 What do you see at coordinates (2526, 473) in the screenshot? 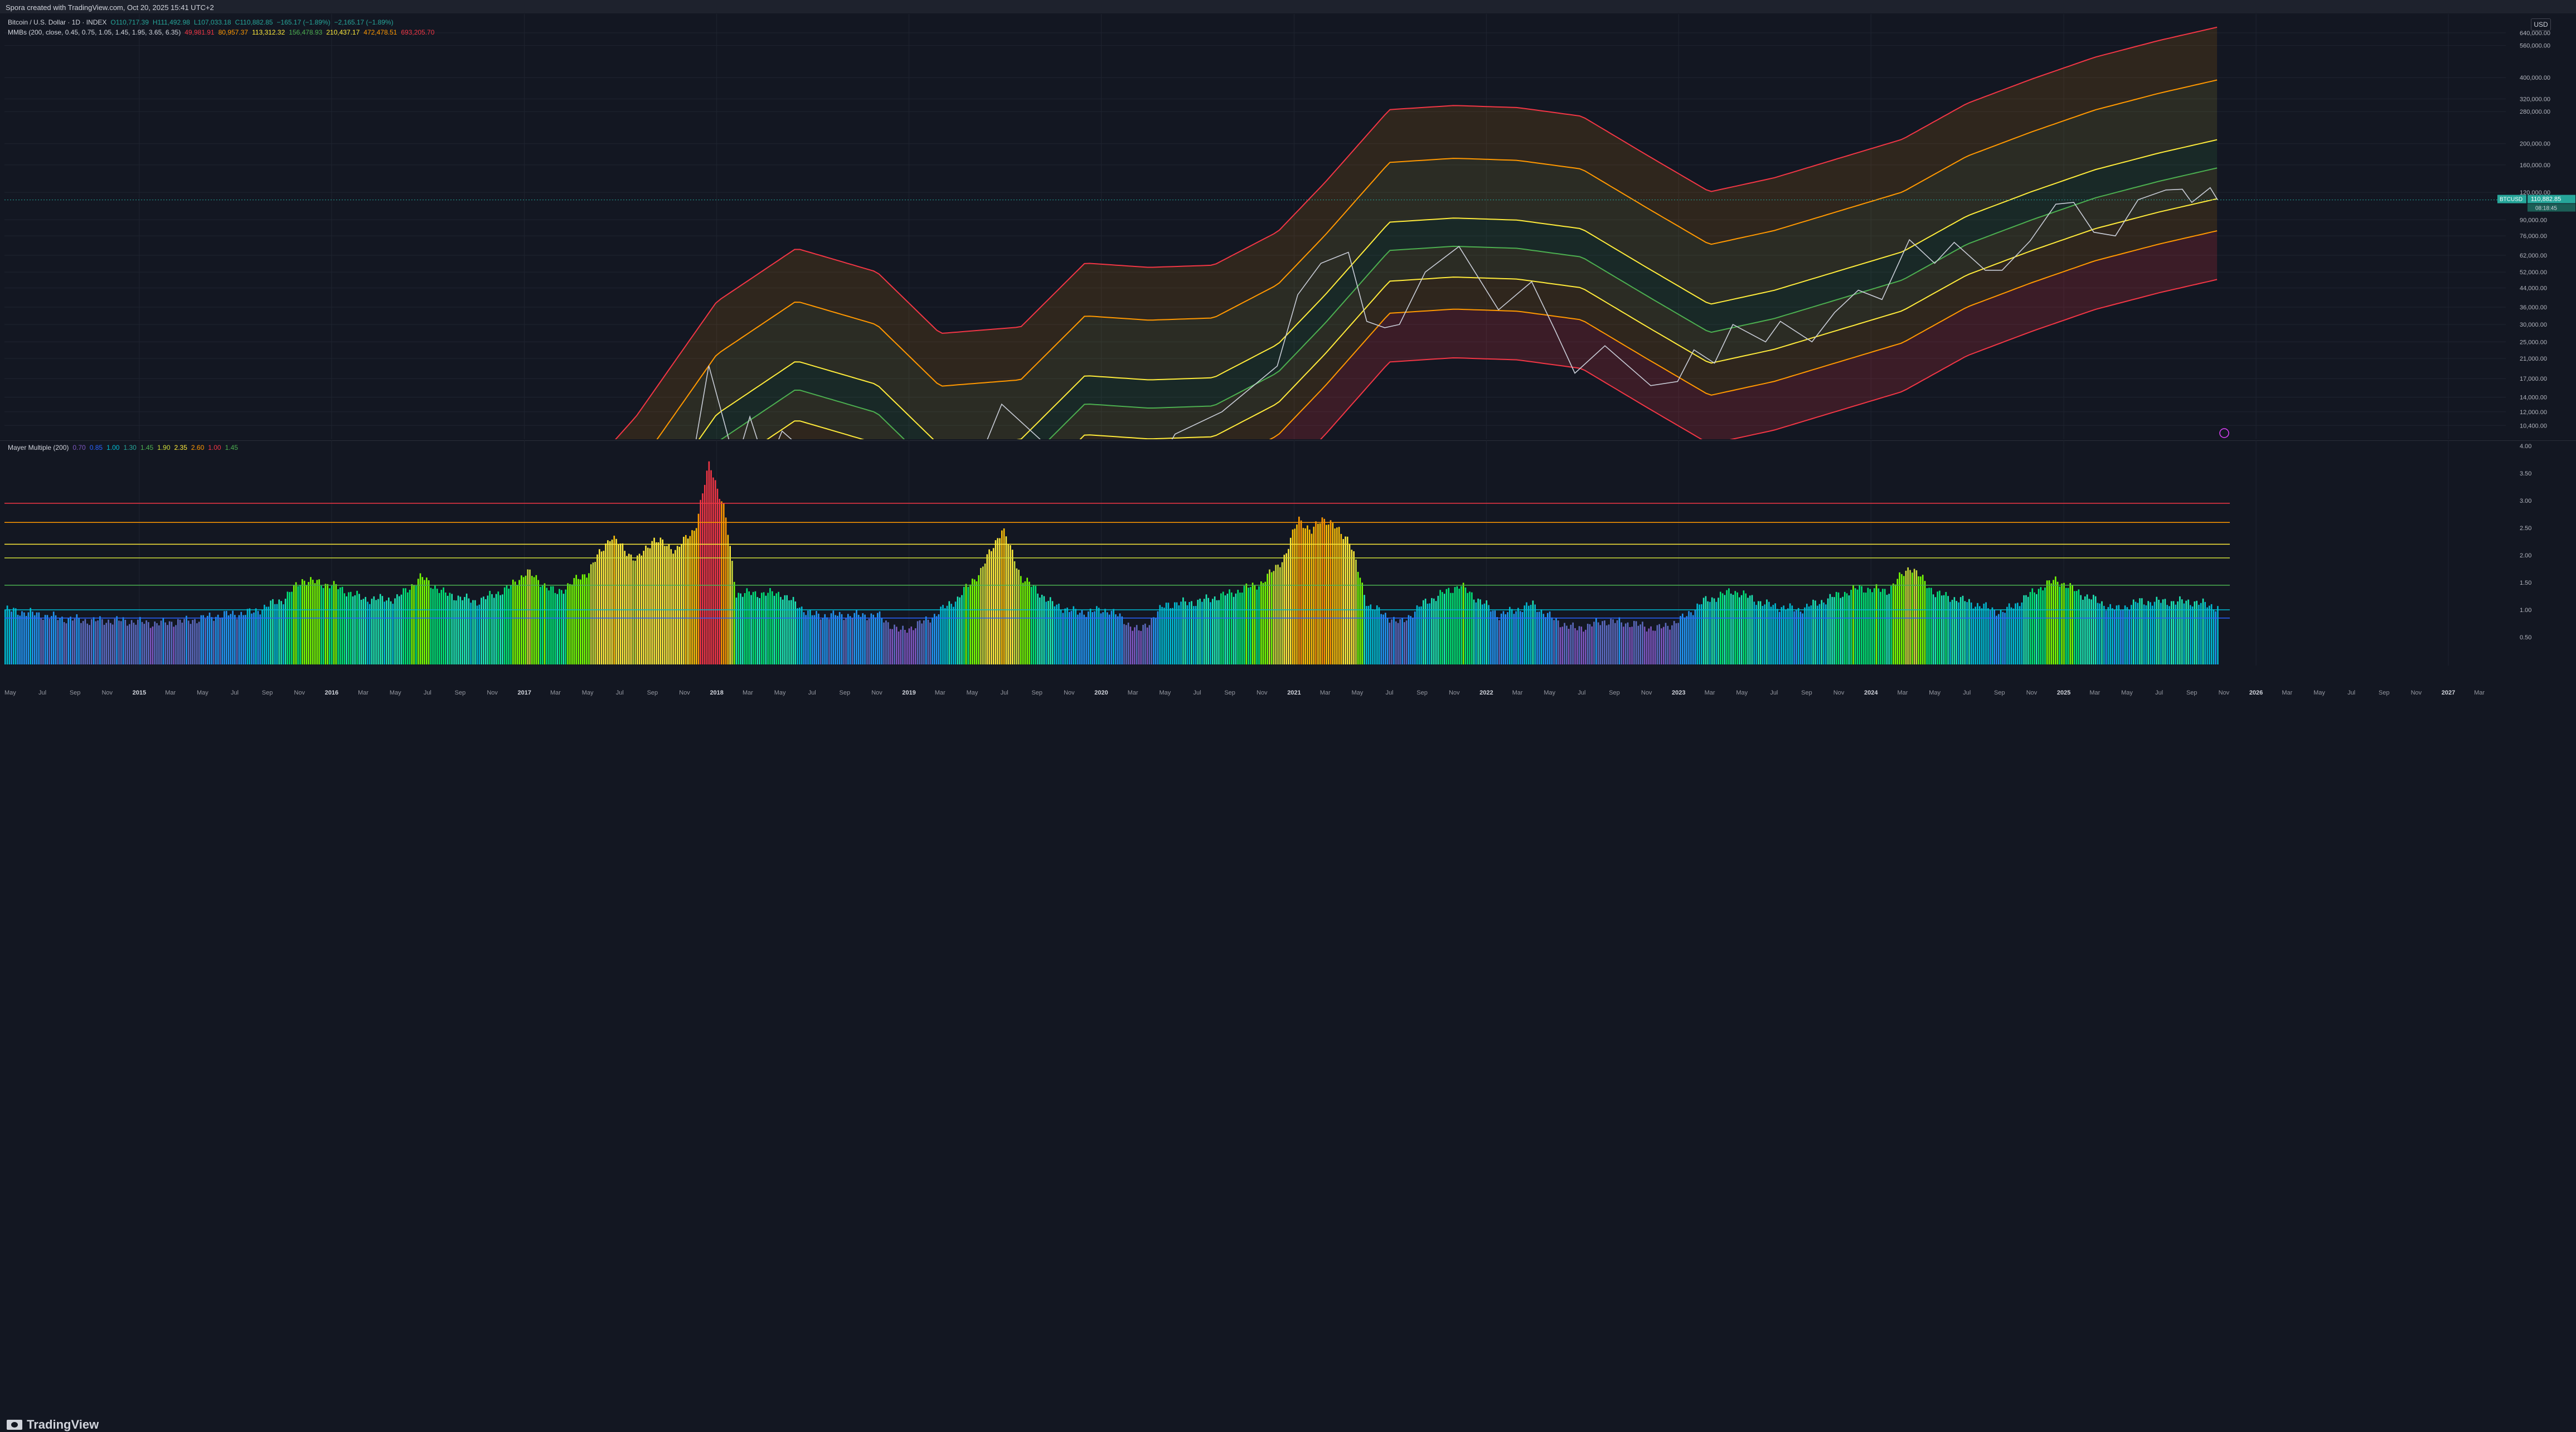
I see `mayer-y-tick-label: 3.50` at bounding box center [2526, 473].